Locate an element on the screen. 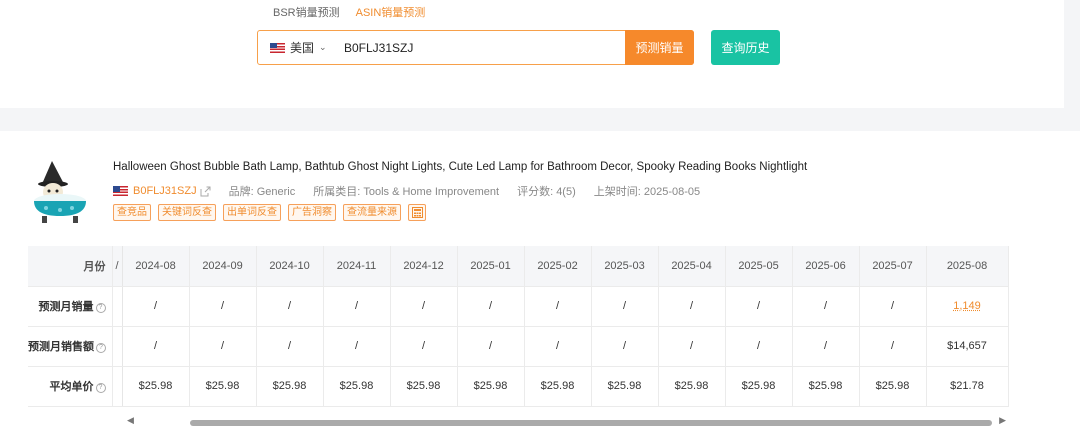 The width and height of the screenshot is (1080, 436). ad-insights-button: 广告洞察 is located at coordinates (312, 212).